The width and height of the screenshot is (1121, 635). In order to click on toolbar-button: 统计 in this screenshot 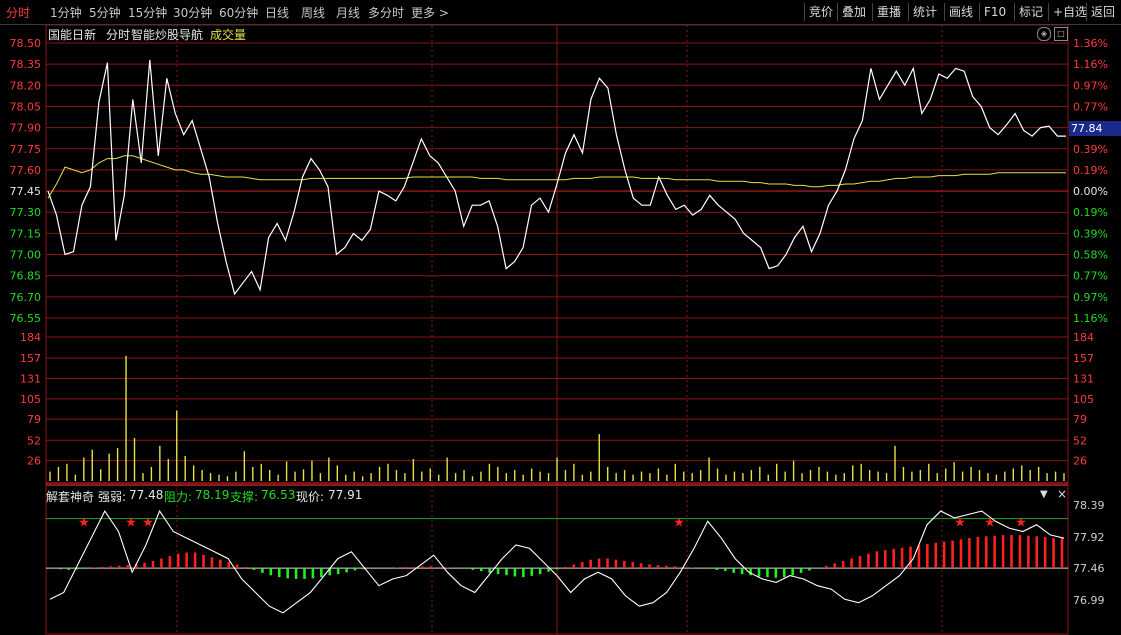, I will do `click(924, 12)`.